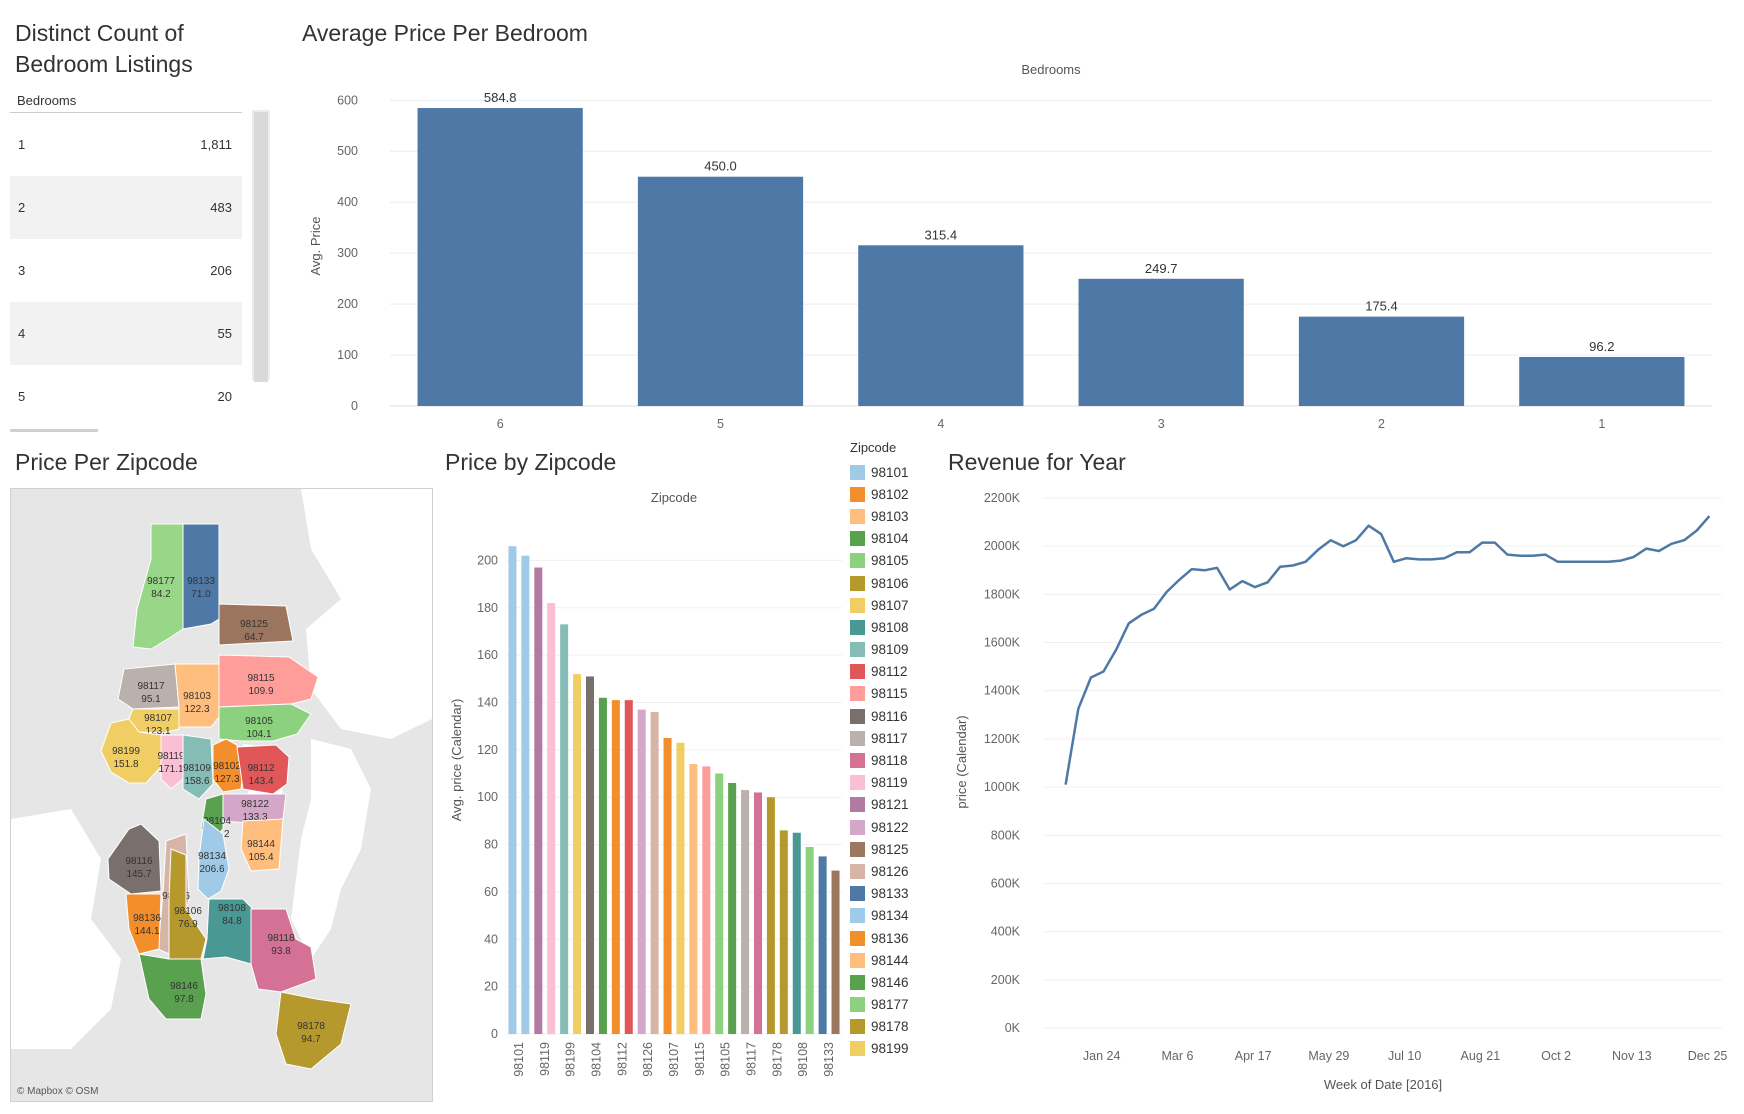 The width and height of the screenshot is (1744, 1114). I want to click on legend-item-98112: 98112, so click(879, 672).